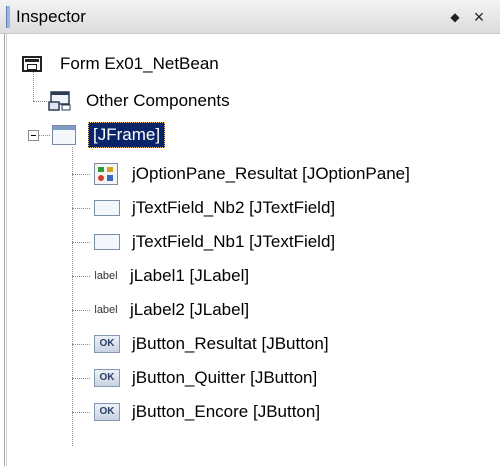 This screenshot has width=500, height=466. Describe the element at coordinates (190, 309) in the screenshot. I see `tree-node-label: jLabel2 [JLabel]` at that location.